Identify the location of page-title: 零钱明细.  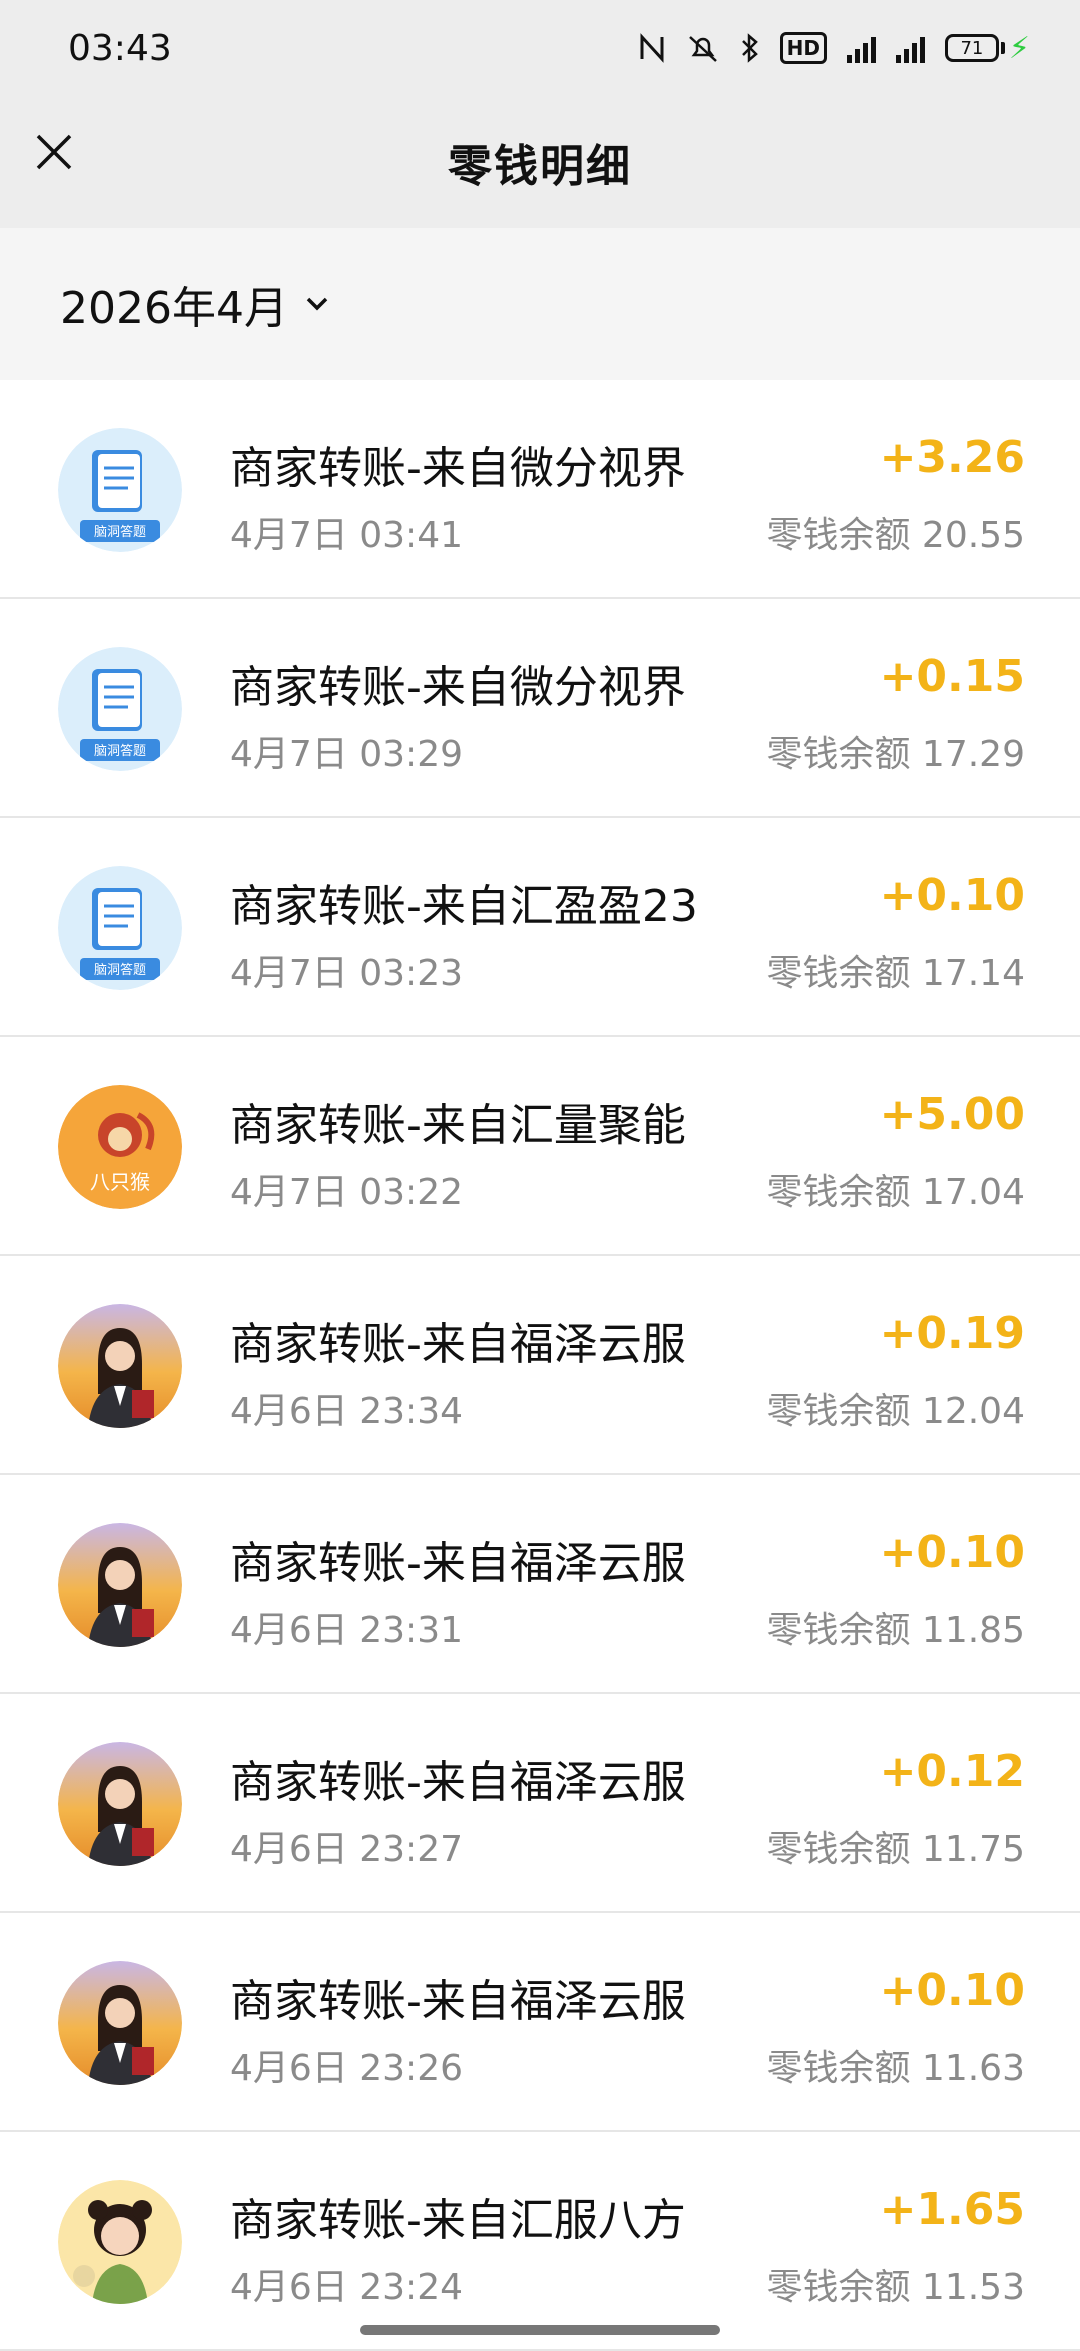
(540, 166).